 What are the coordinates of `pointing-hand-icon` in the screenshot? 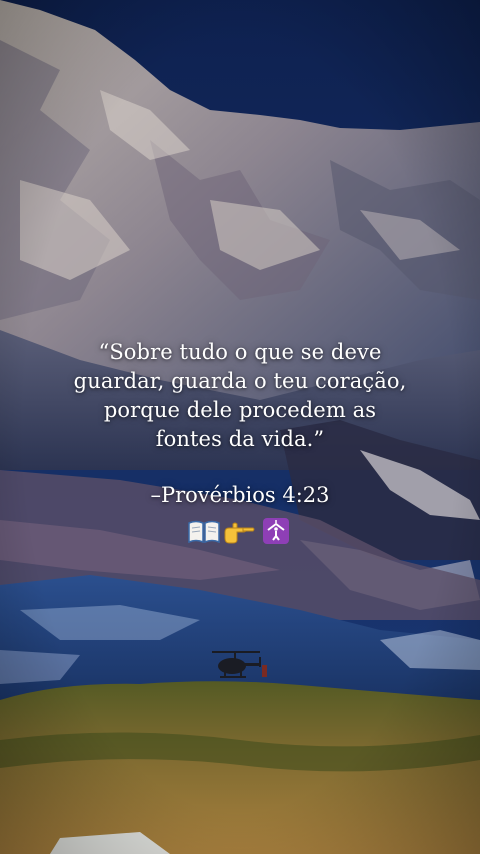 It's located at (240, 531).